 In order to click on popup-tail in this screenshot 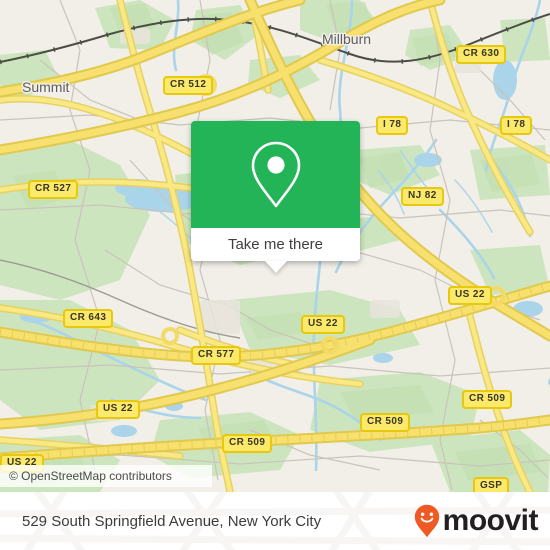, I will do `click(275, 267)`.